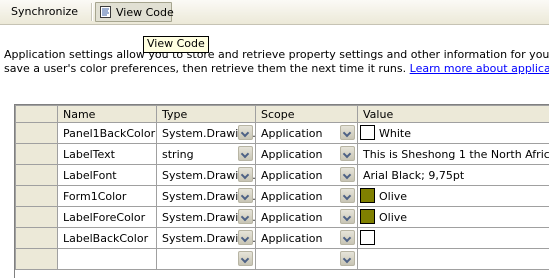 The width and height of the screenshot is (549, 278). I want to click on setting-name-cell: Form1Color, so click(107, 196).